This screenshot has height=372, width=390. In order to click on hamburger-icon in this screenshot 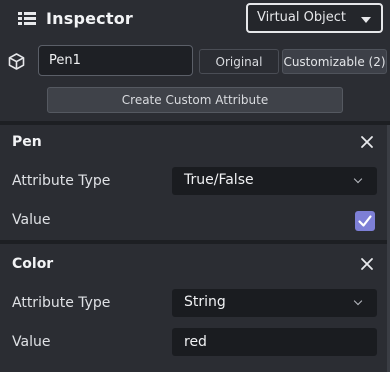, I will do `click(27, 19)`.